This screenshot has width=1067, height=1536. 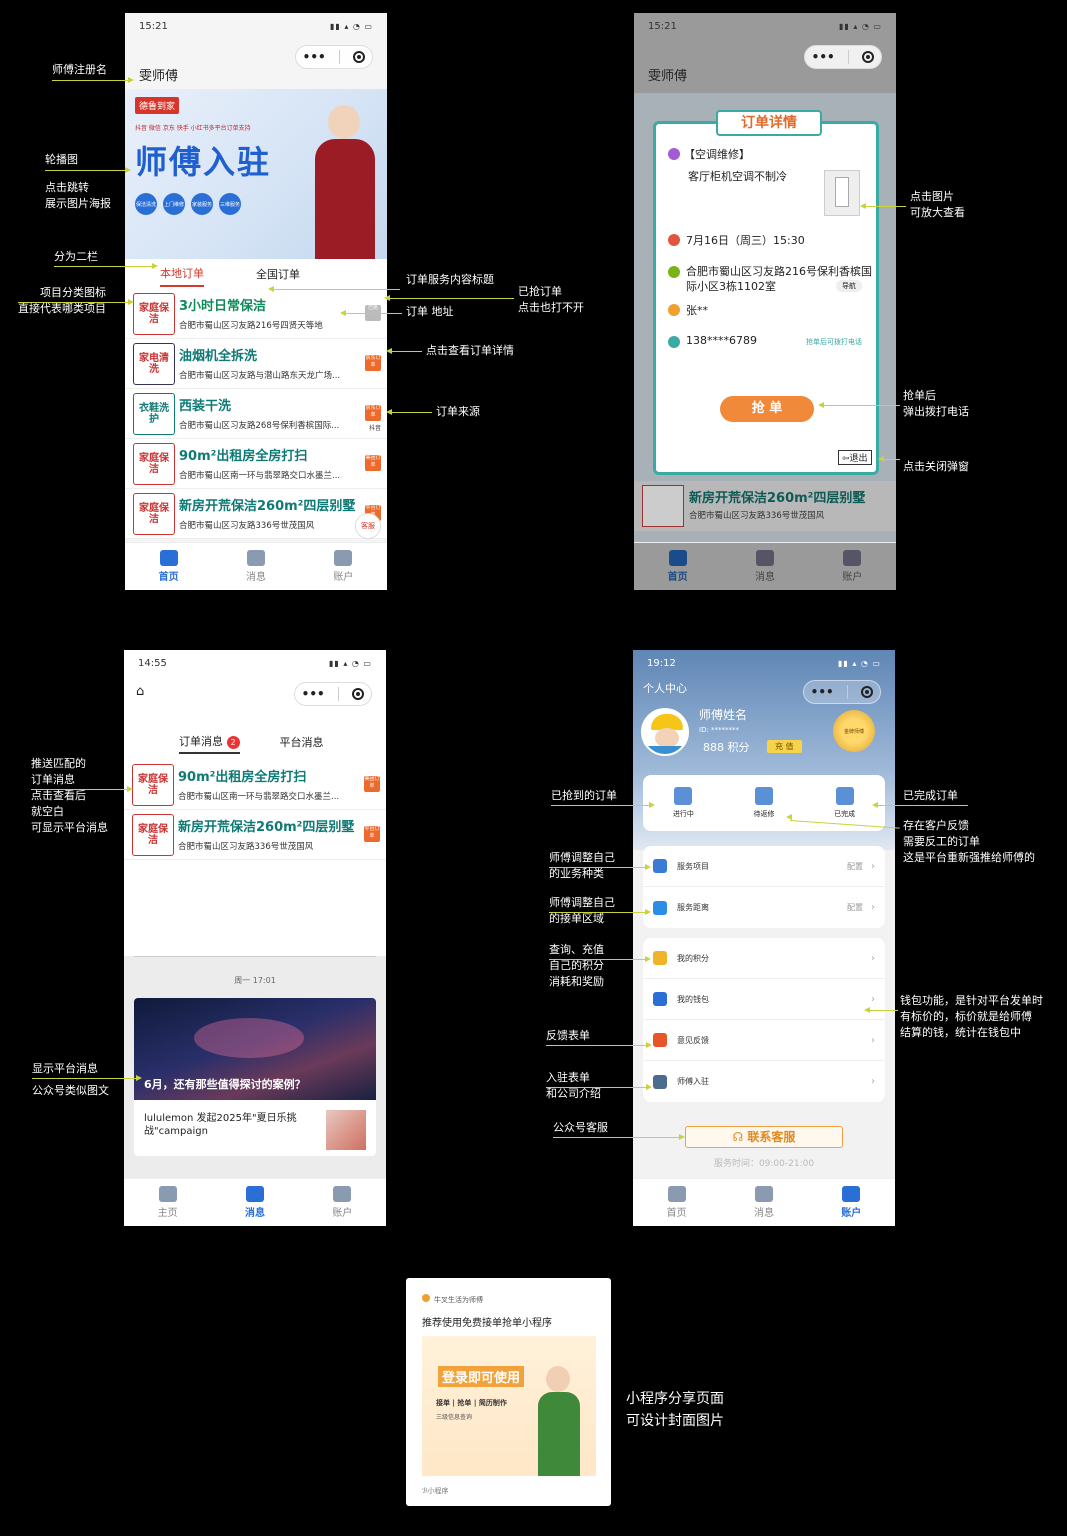 What do you see at coordinates (61, 159) in the screenshot?
I see `annotation: 轮播图` at bounding box center [61, 159].